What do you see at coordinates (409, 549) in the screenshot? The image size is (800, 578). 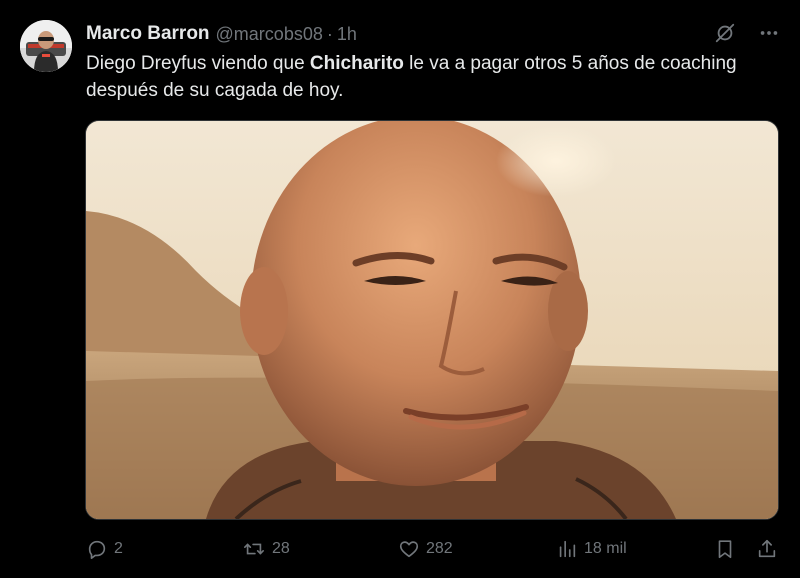 I see `heart-icon` at bounding box center [409, 549].